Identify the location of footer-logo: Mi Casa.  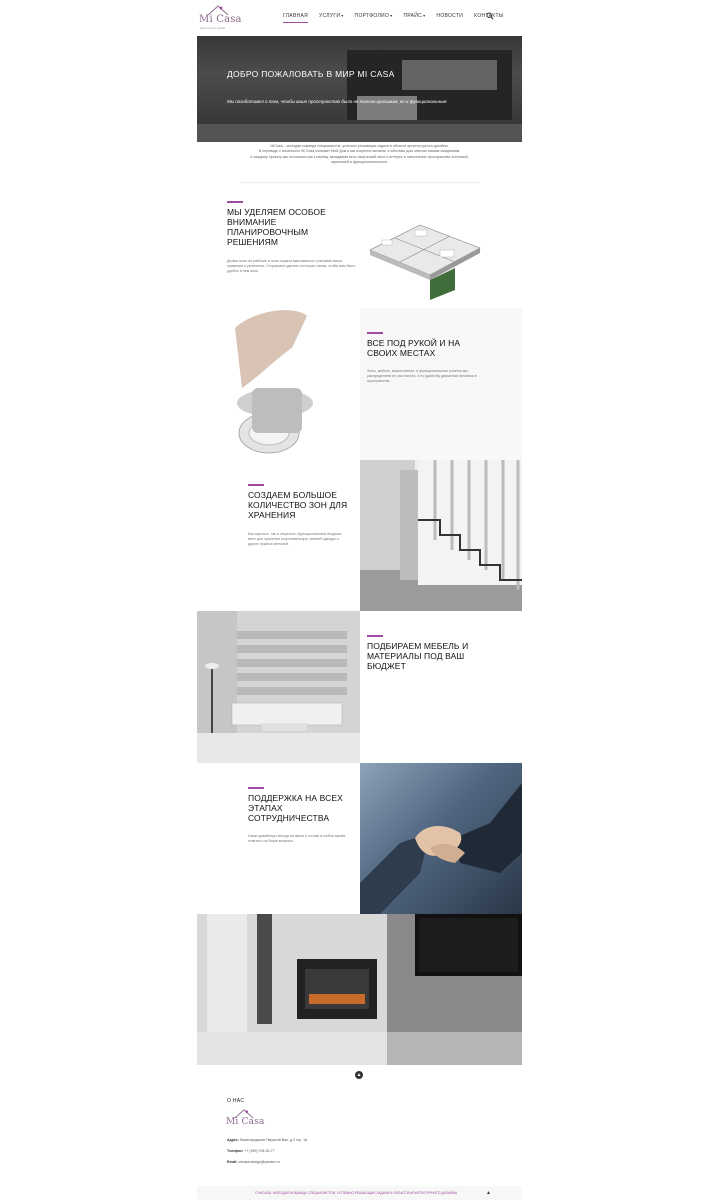
(247, 1120).